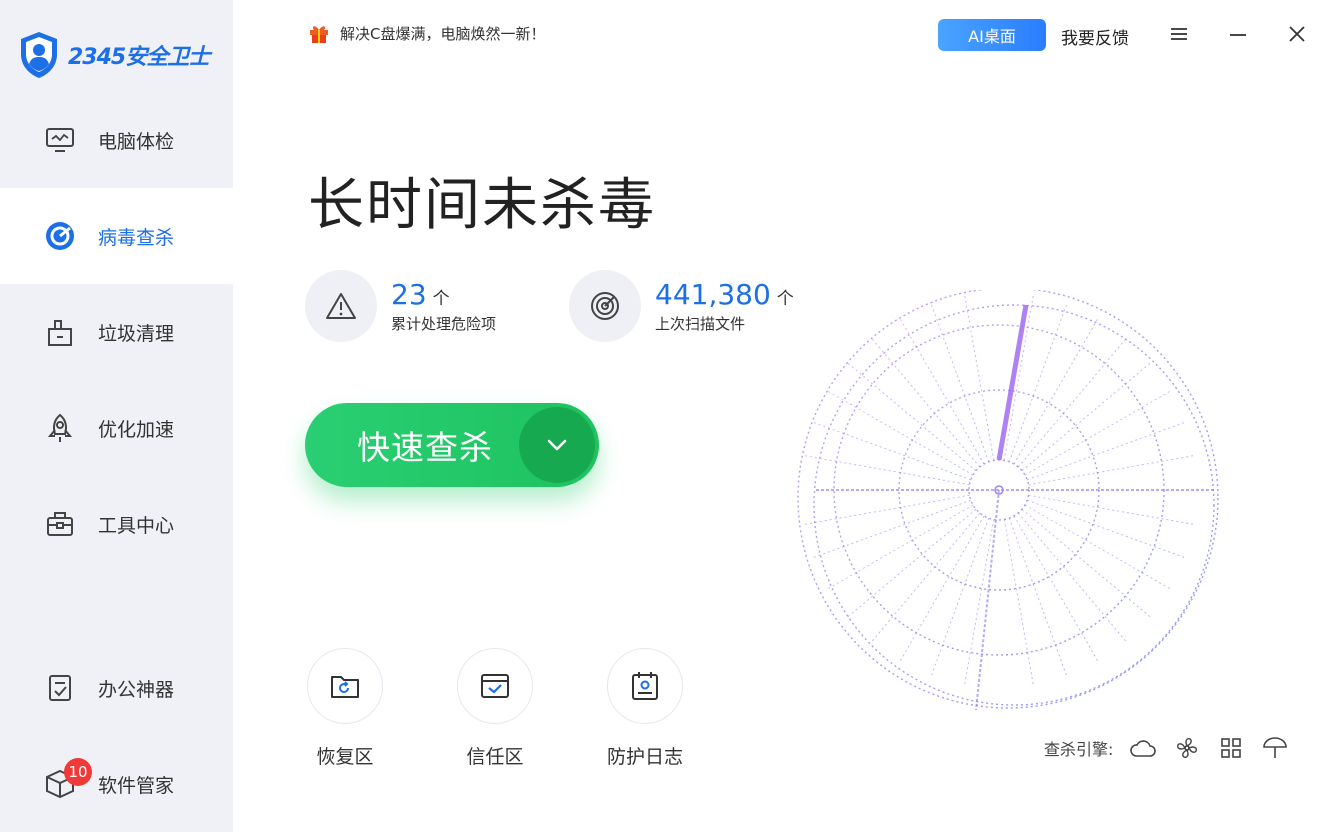  Describe the element at coordinates (341, 306) in the screenshot. I see `warning-icon` at that location.